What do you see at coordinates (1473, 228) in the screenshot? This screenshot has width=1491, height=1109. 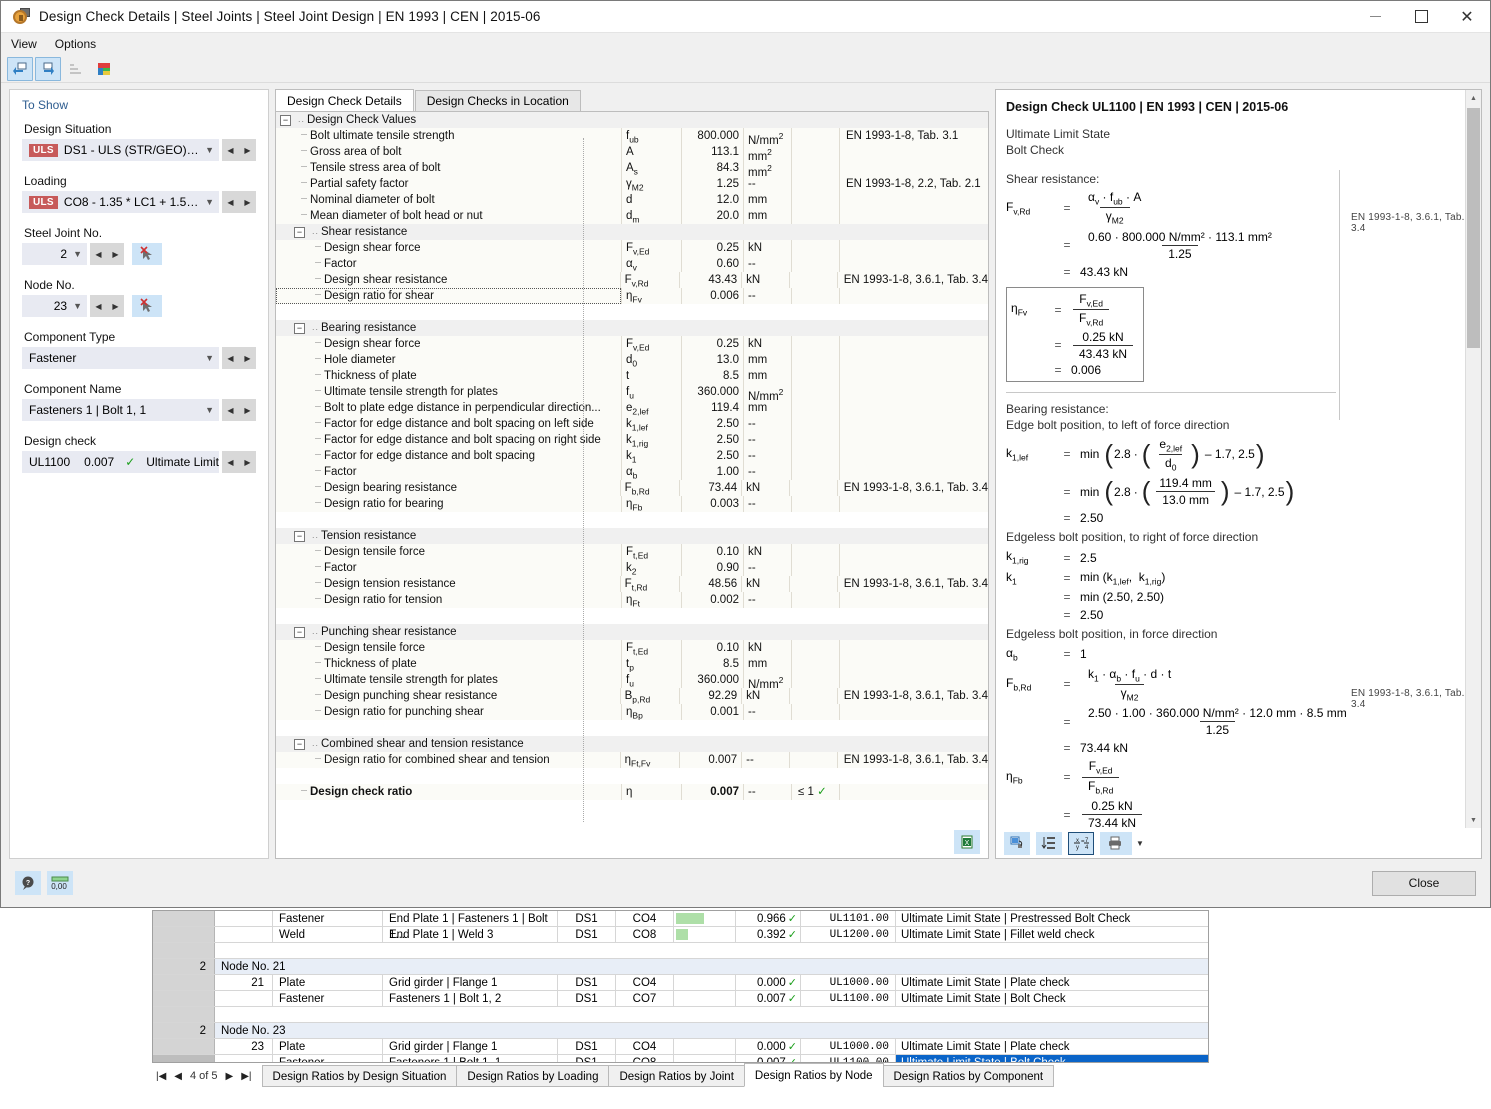 I see `scroll-thumb` at bounding box center [1473, 228].